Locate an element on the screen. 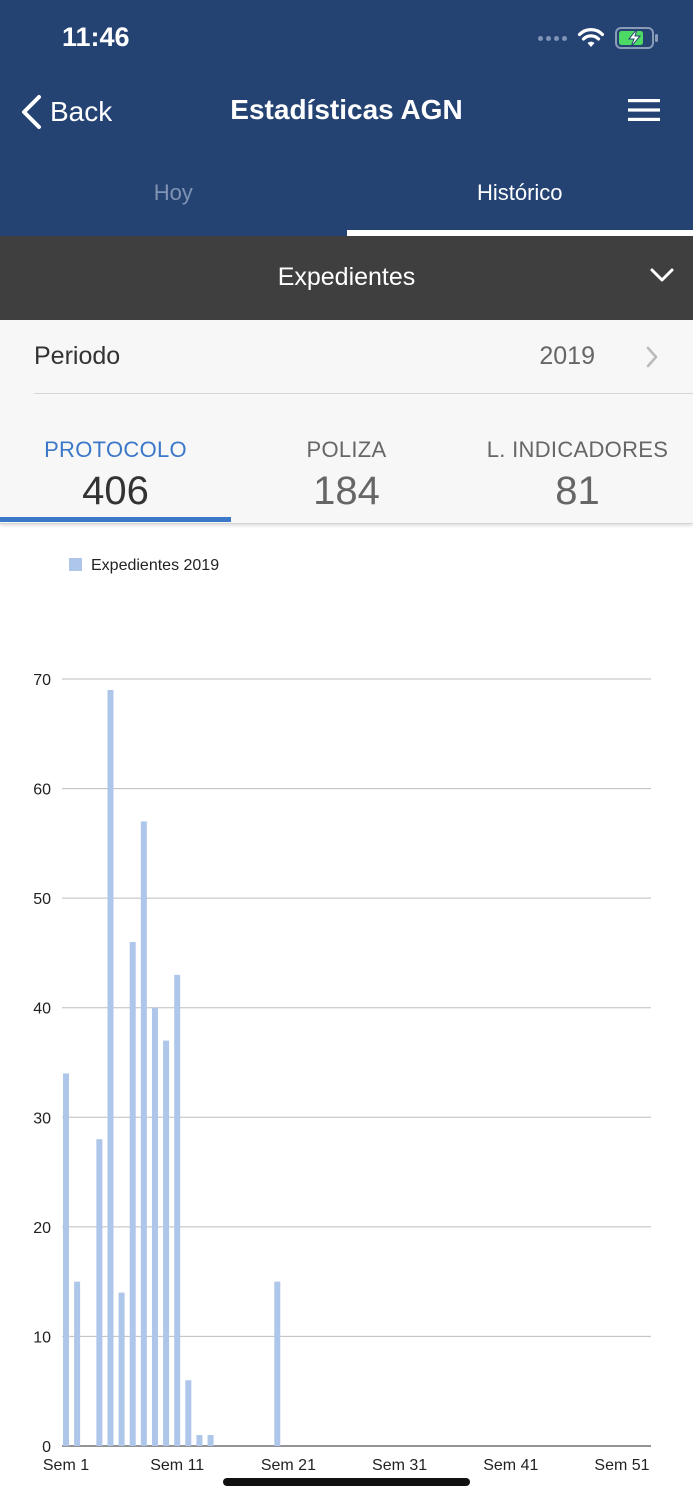 The width and height of the screenshot is (693, 1500). y-tick-label: 60 is located at coordinates (42, 790).